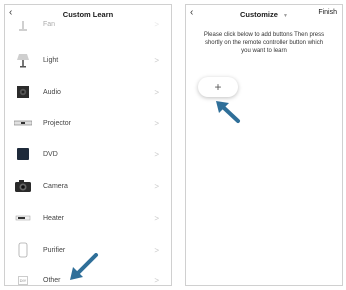 This screenshot has height=290, width=346. I want to click on add-button: +, so click(218, 87).